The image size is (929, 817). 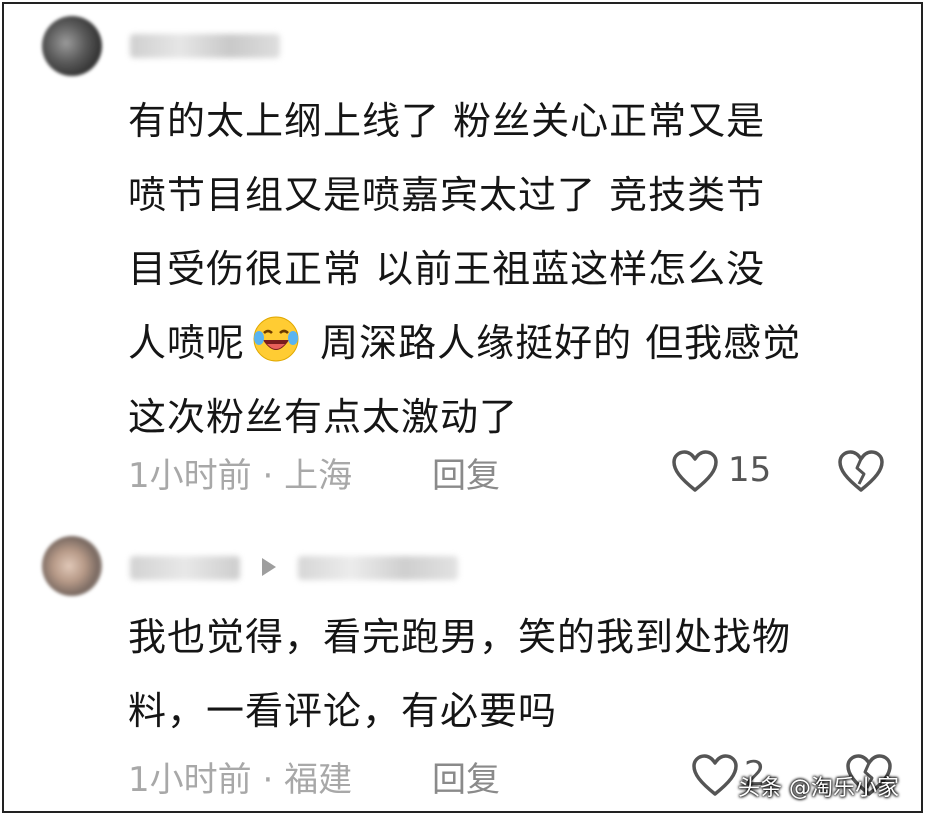 I want to click on like-count: 15, so click(x=750, y=470).